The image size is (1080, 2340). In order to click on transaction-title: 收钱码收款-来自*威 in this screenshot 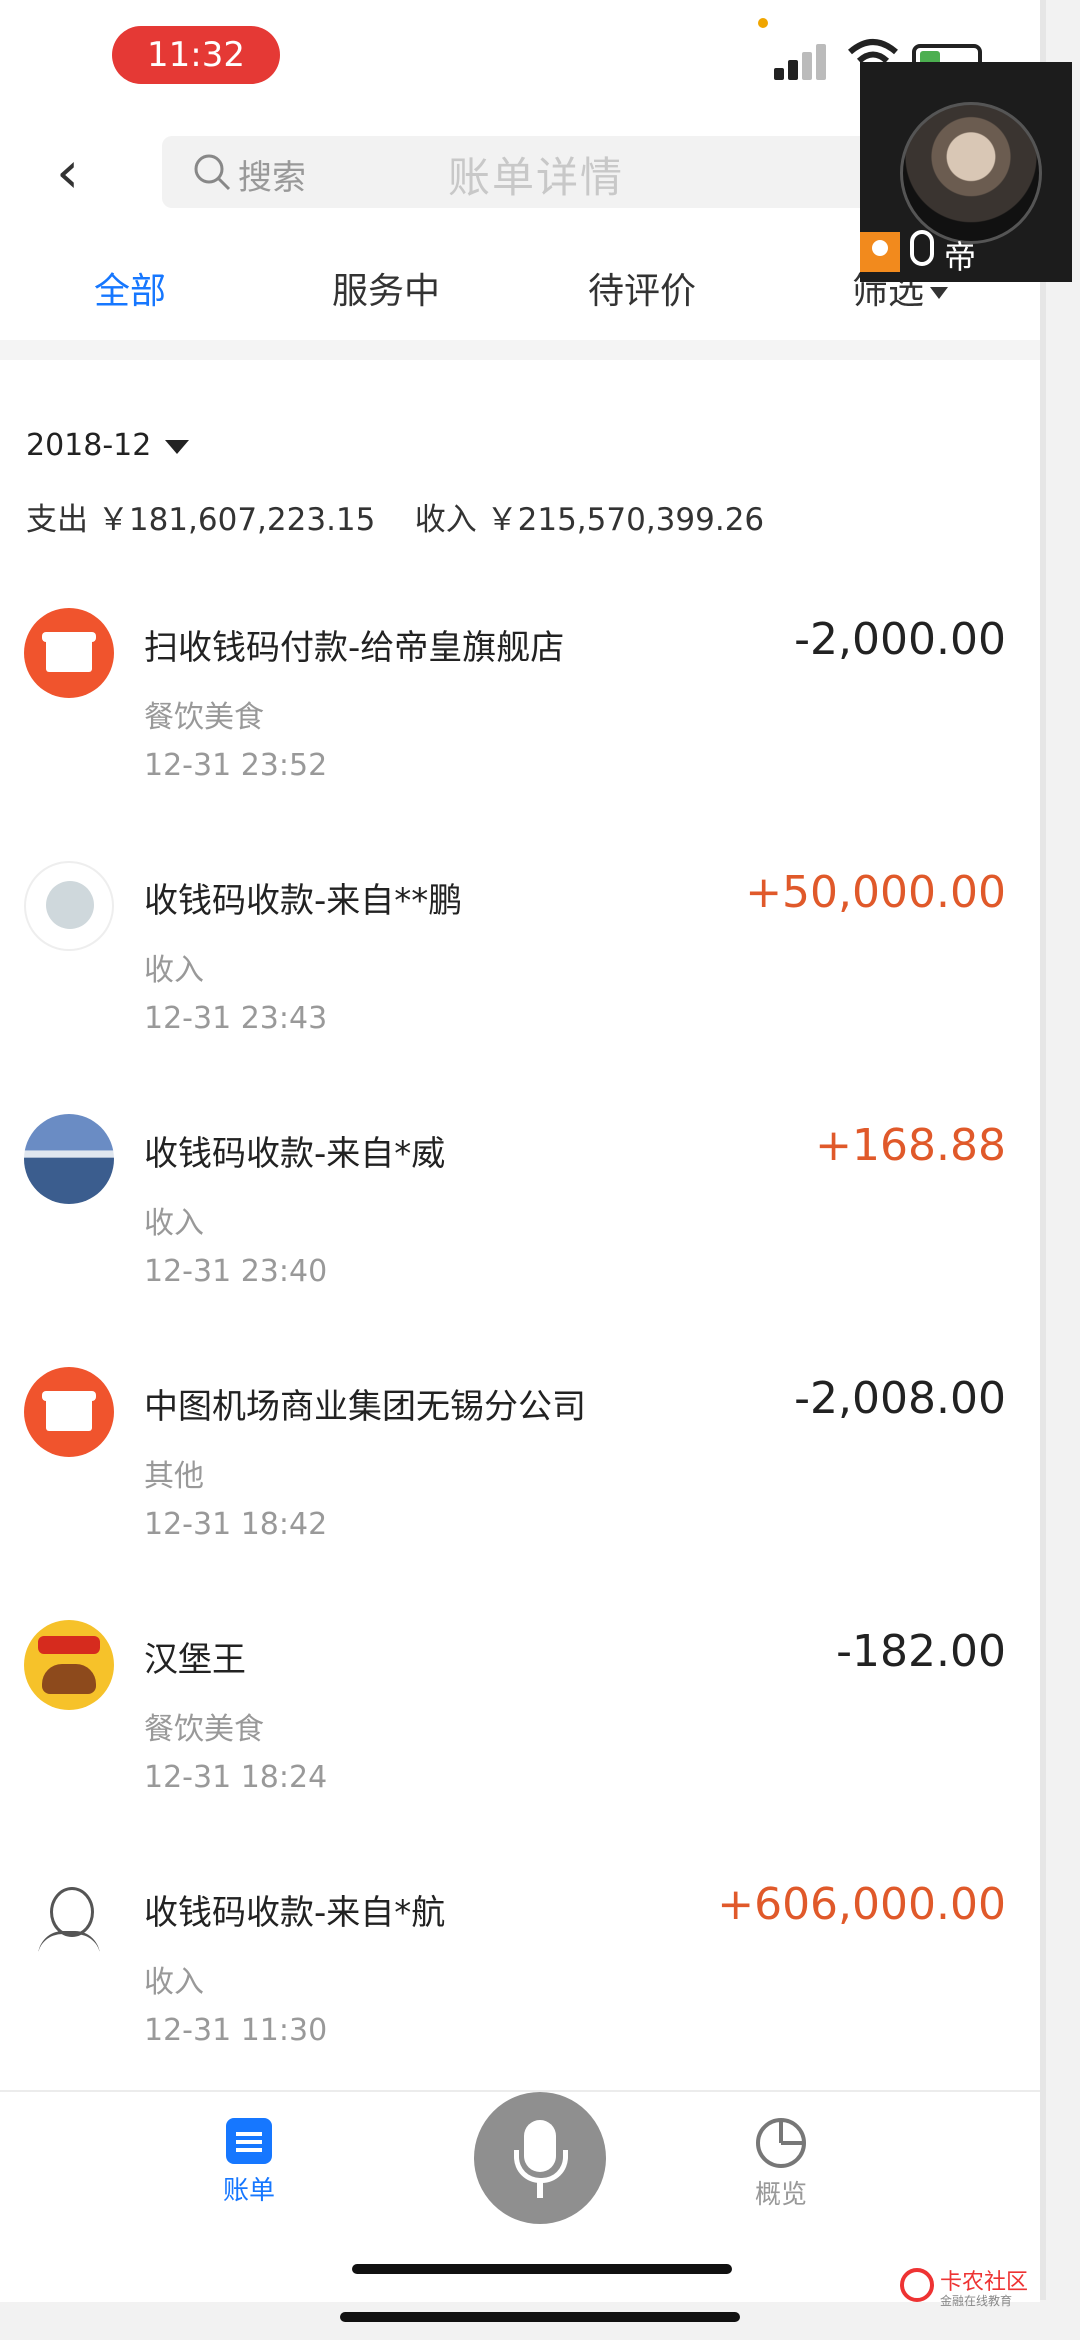, I will do `click(295, 1154)`.